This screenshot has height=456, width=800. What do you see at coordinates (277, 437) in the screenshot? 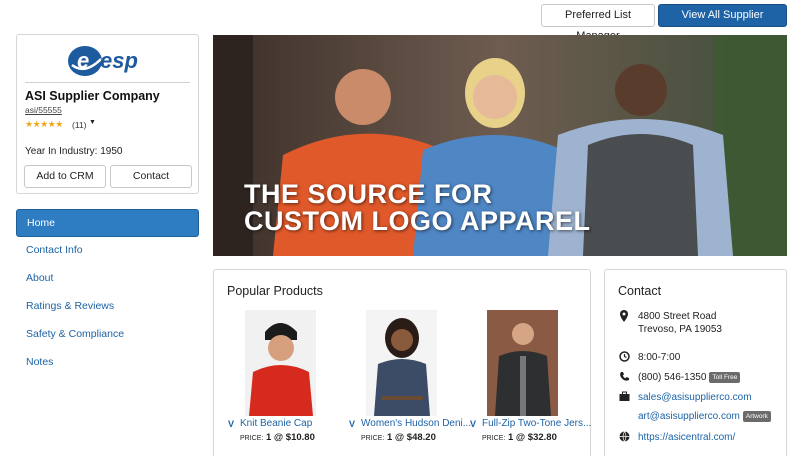
I see `product-price: PRICE: 1 @ $10.80` at bounding box center [277, 437].